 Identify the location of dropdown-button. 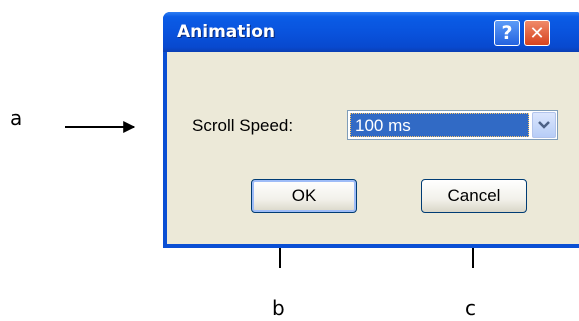
(544, 125).